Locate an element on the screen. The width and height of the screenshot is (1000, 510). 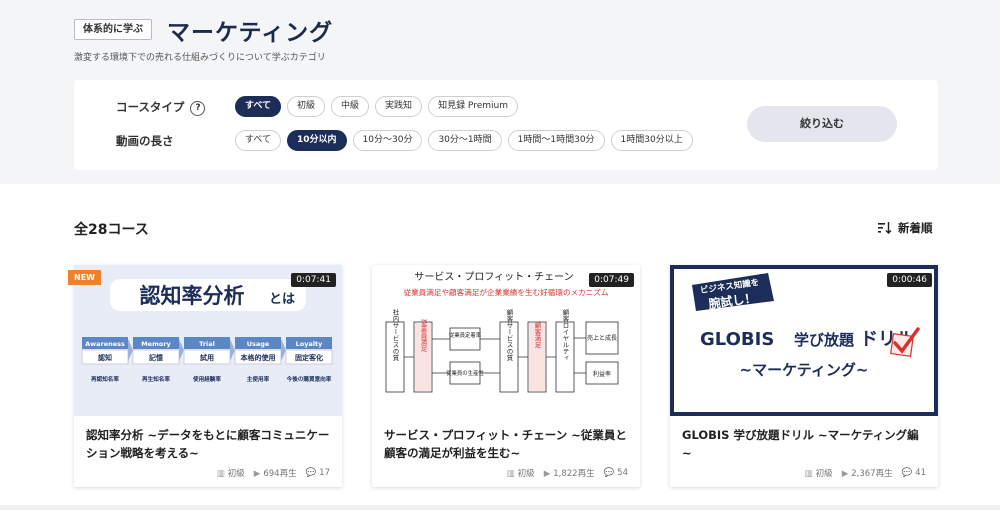
chip-type-premium: 知見録 Premium is located at coordinates (473, 106).